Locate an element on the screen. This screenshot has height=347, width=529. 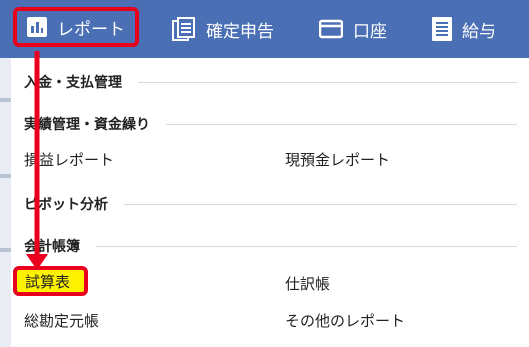
section-deposits-payments-label: 入金・支払管理 is located at coordinates (73, 83).